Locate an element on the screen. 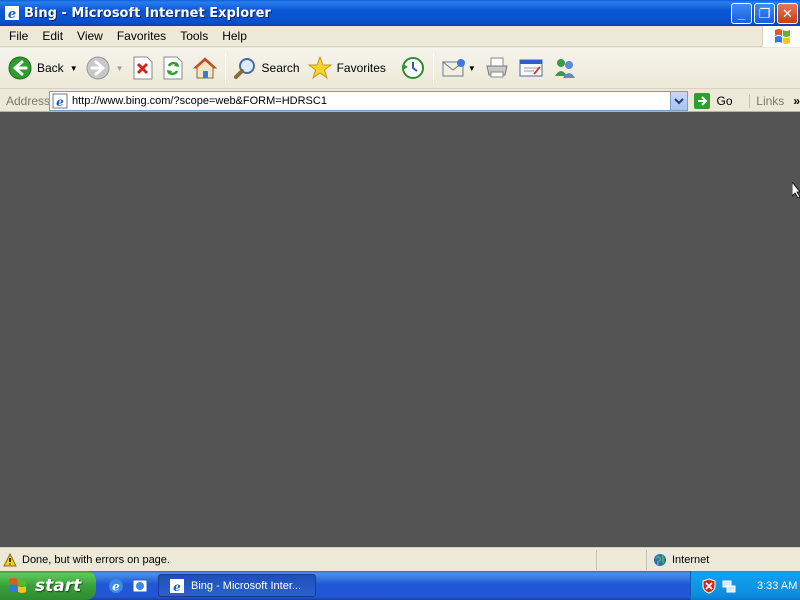  mail-dropdown-icon: ▼ is located at coordinates (472, 68).